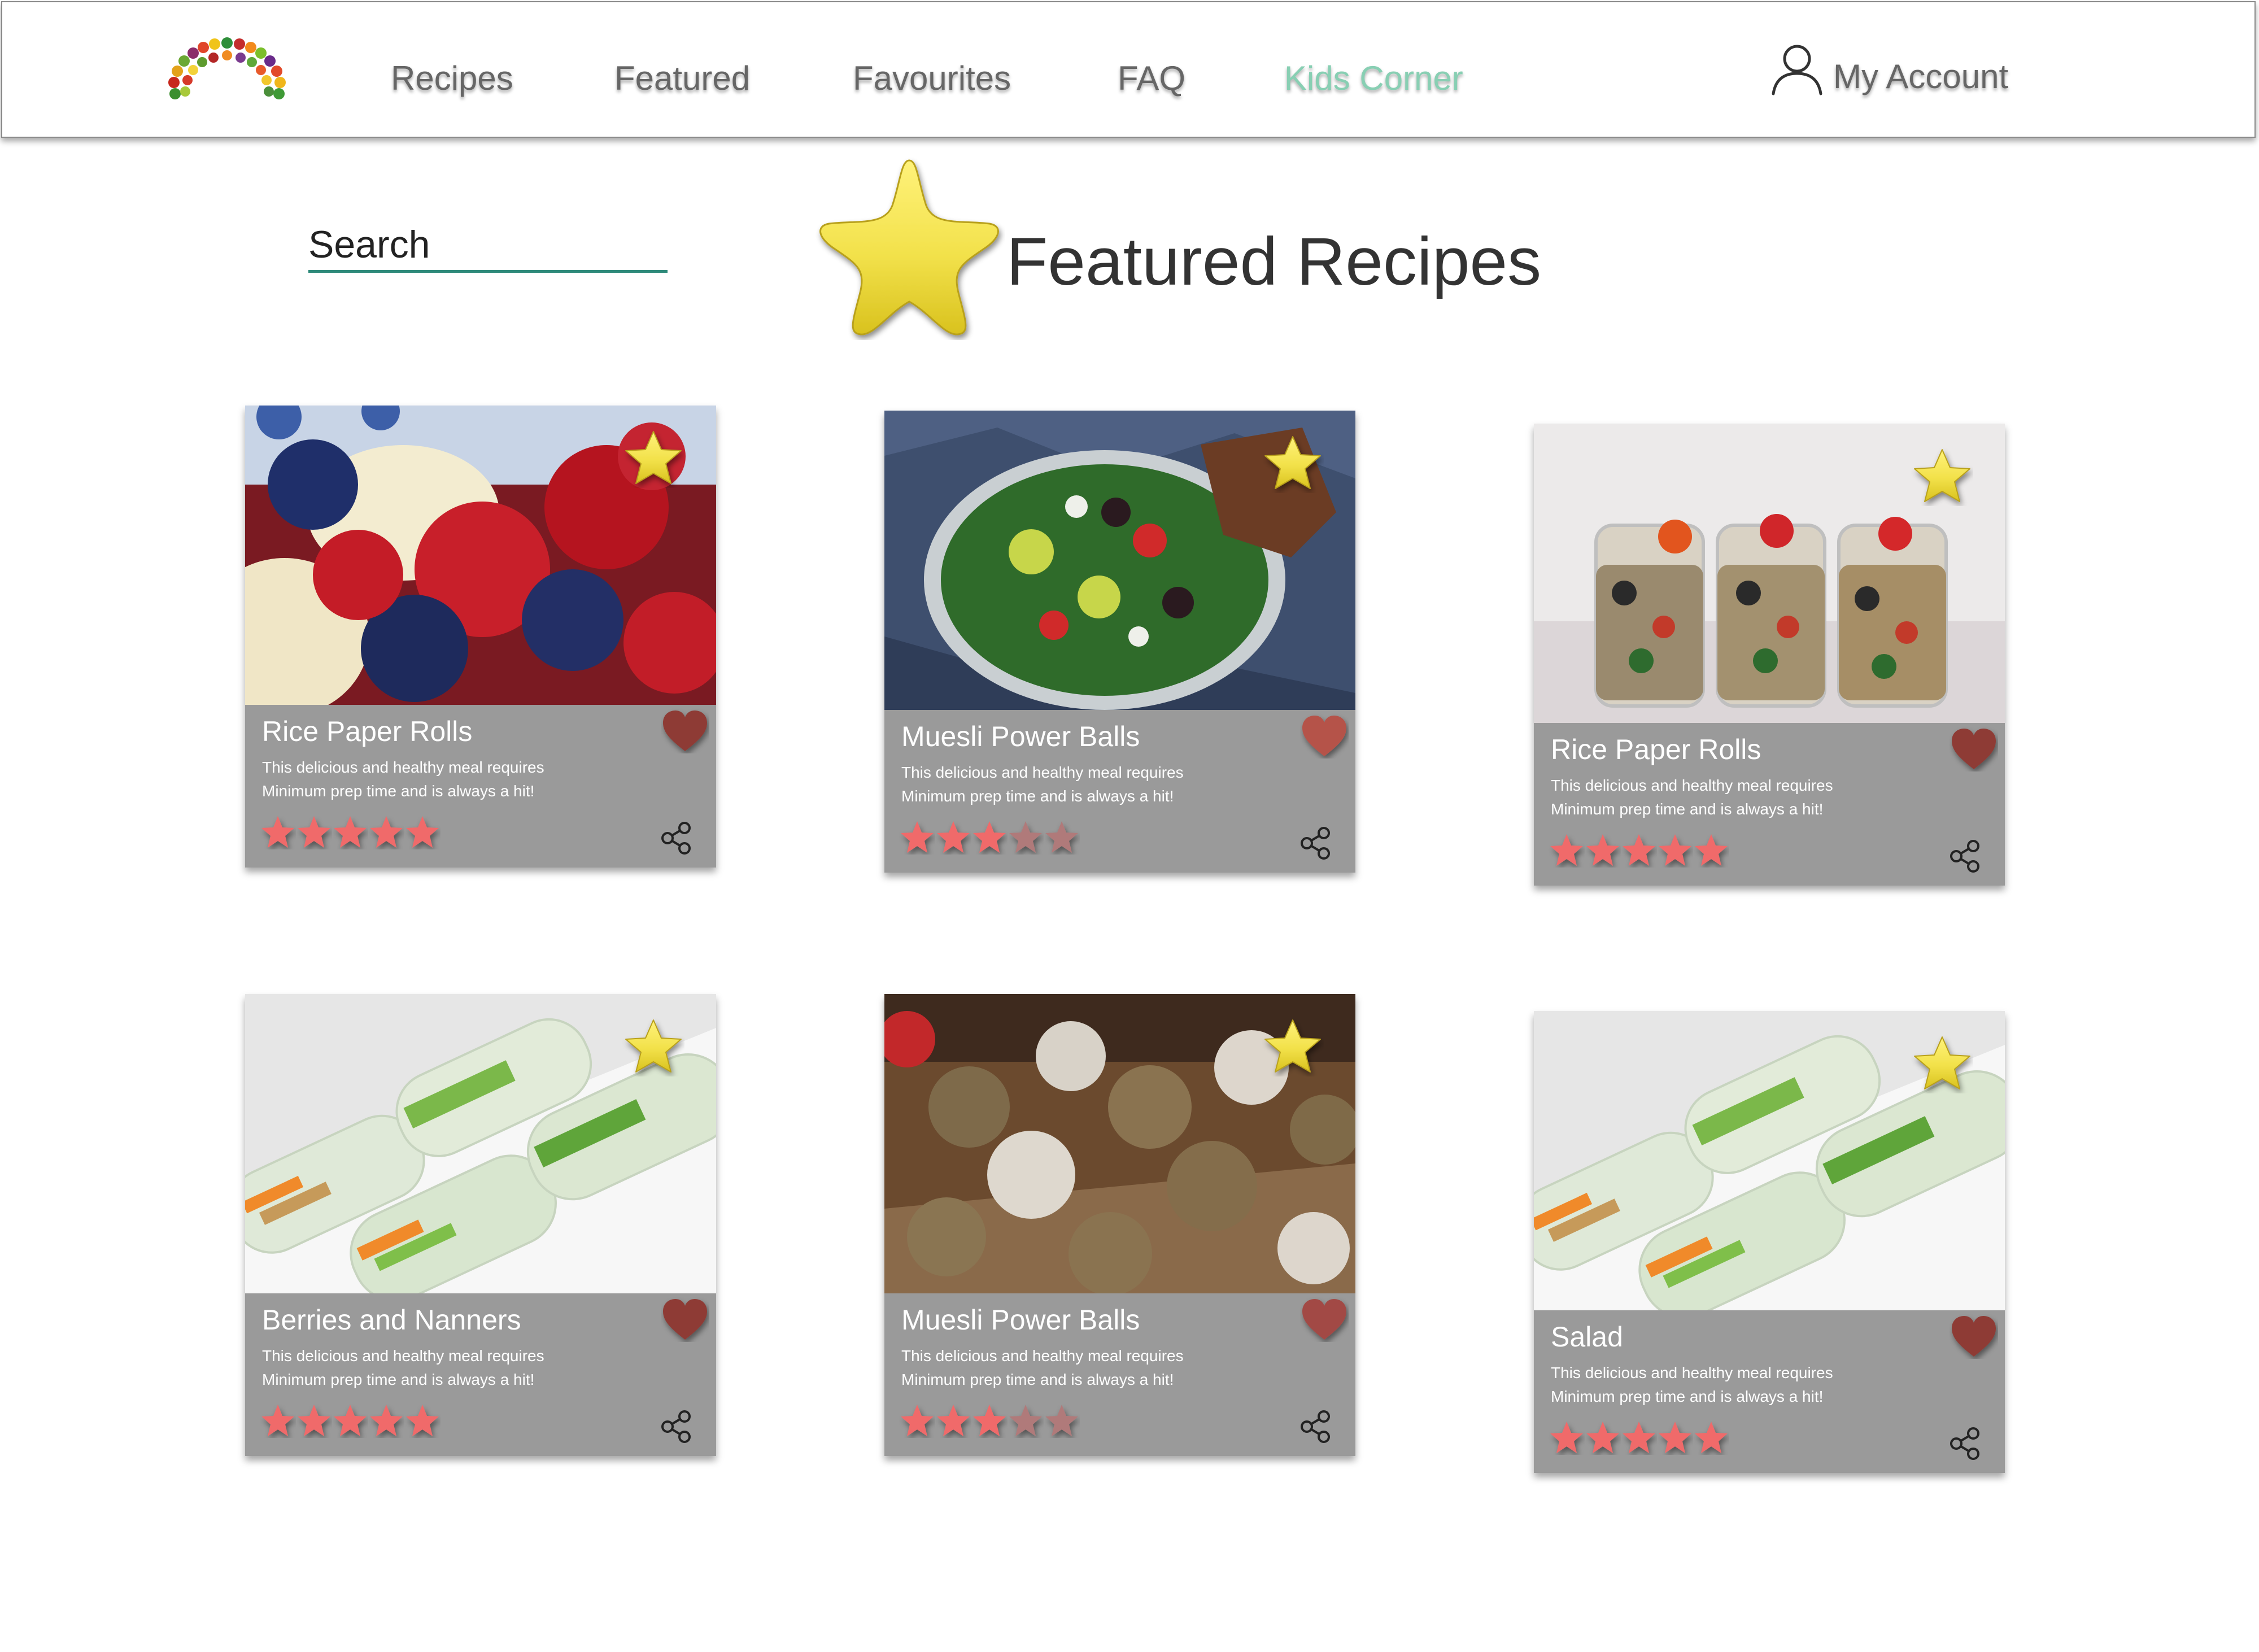  Describe the element at coordinates (391, 1320) in the screenshot. I see `recipe-title: Berries and Nanners` at that location.